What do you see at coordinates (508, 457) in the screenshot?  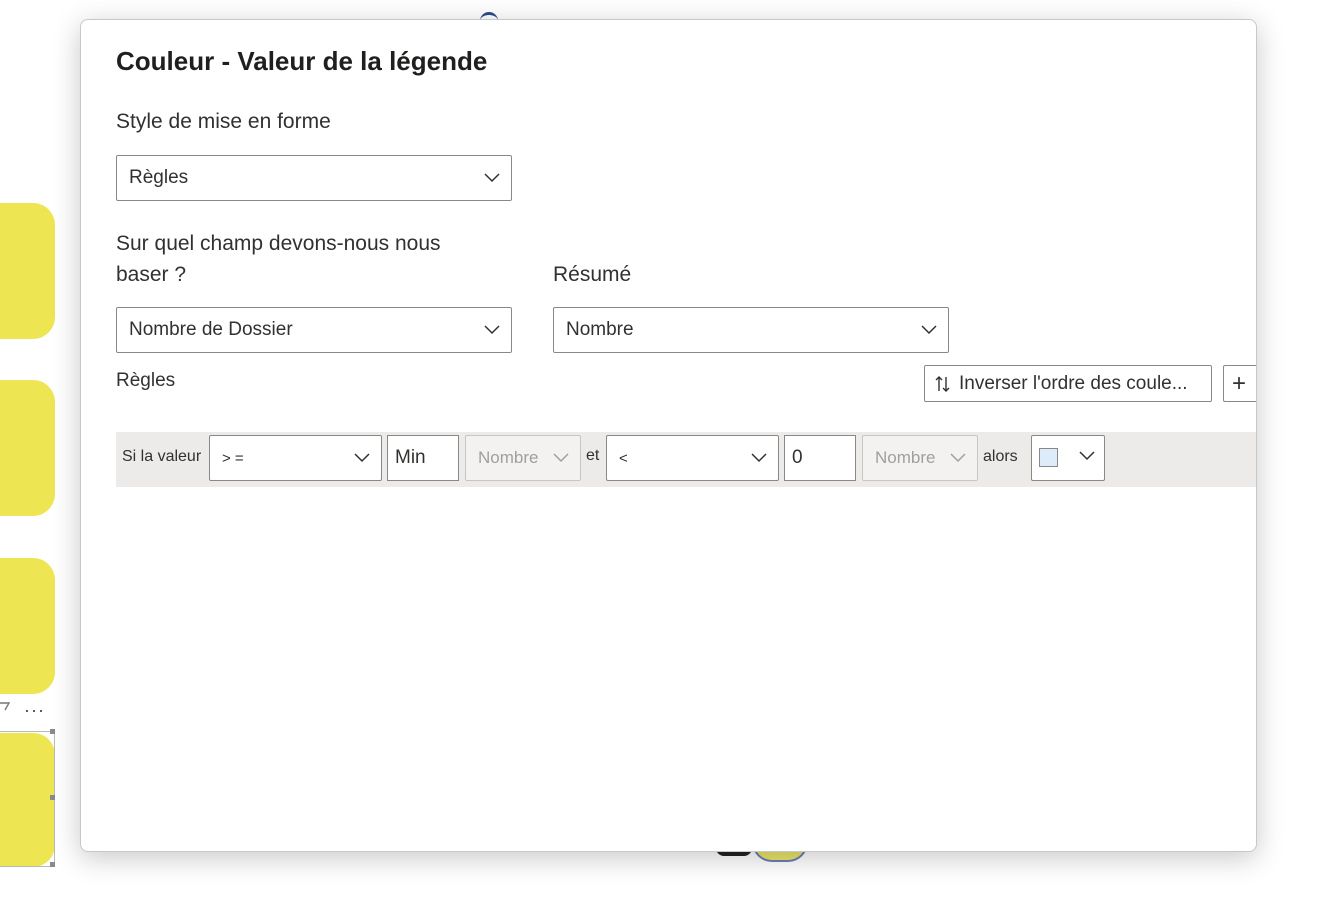 I see `value1-type-text: Nombre` at bounding box center [508, 457].